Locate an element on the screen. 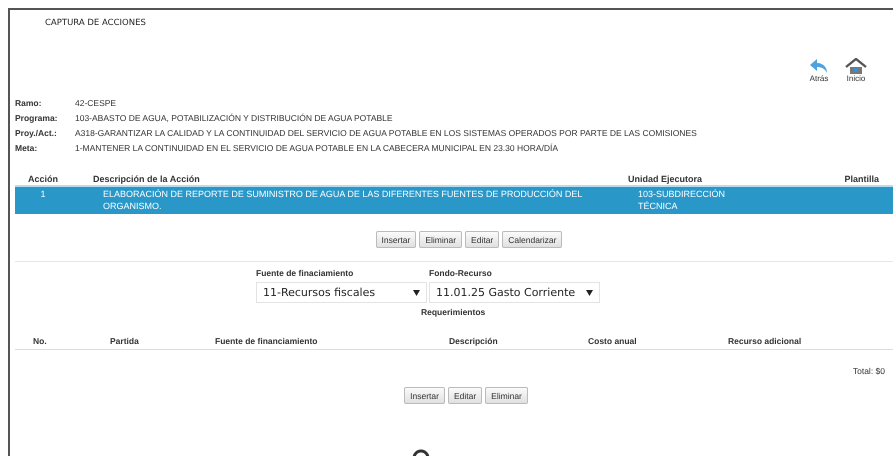 This screenshot has height=456, width=893. action-button: Editar is located at coordinates (482, 239).